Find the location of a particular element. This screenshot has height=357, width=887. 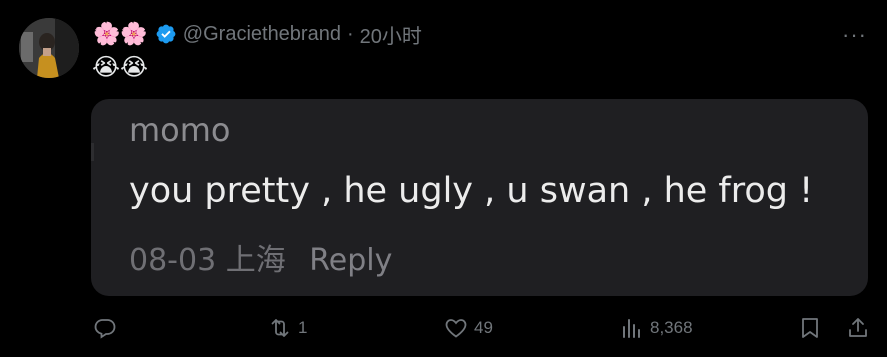

bar-chart-icon is located at coordinates (631, 328).